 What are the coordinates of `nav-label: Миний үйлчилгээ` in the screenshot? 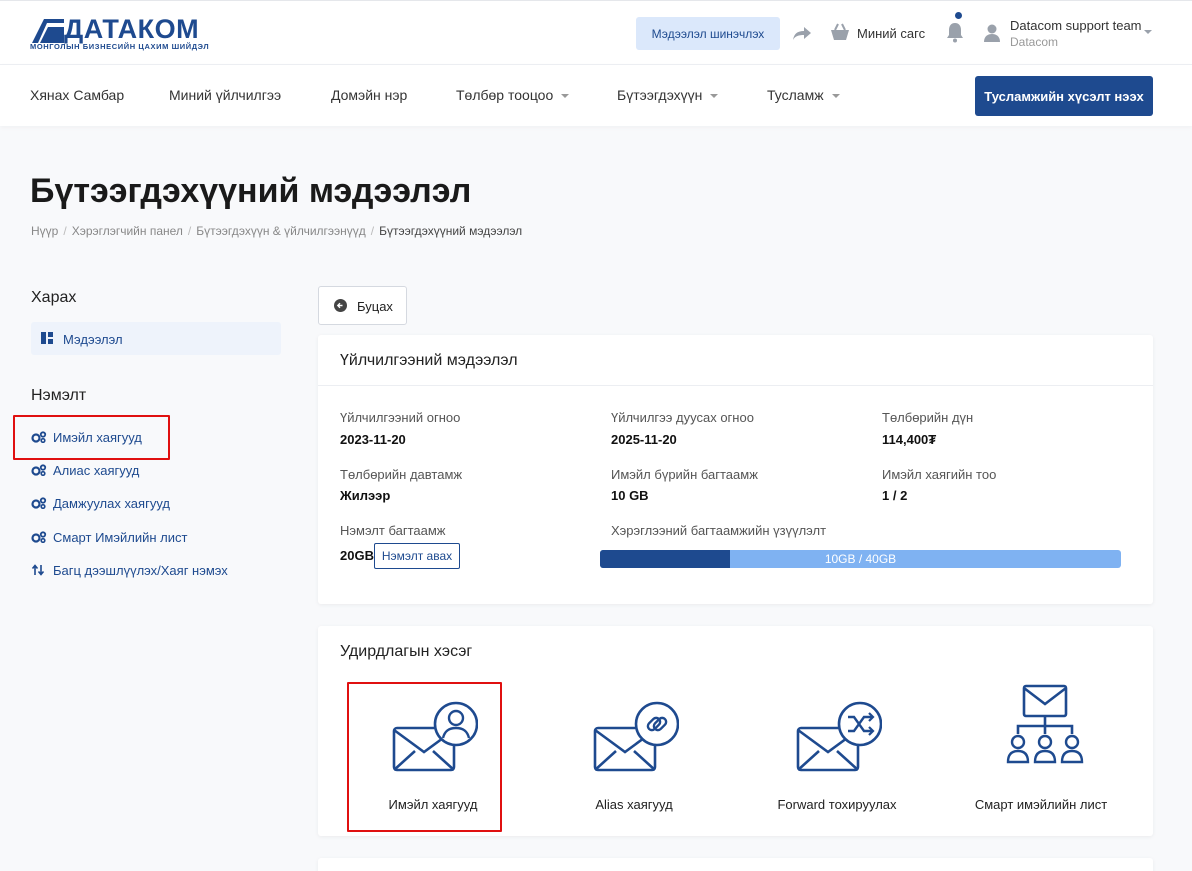 It's located at (225, 95).